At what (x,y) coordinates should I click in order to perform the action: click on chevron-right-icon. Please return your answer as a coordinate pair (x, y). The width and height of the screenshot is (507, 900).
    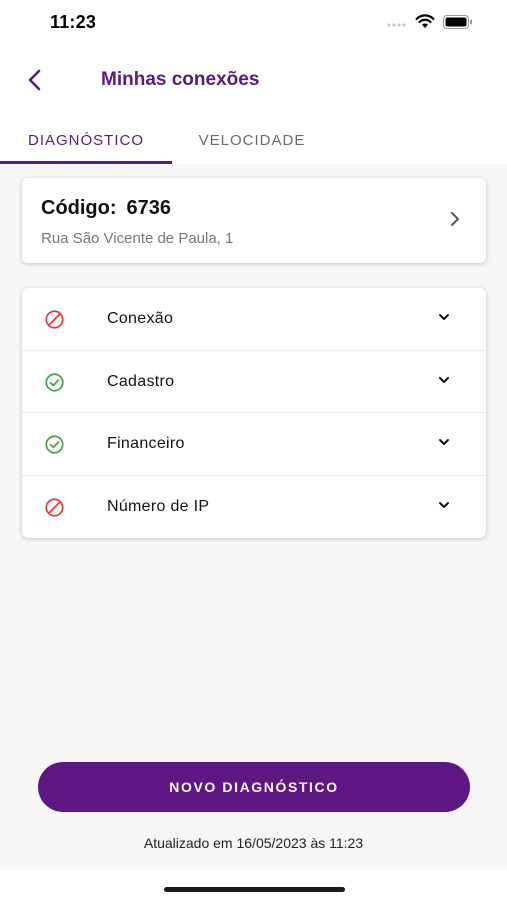
    Looking at the image, I should click on (455, 219).